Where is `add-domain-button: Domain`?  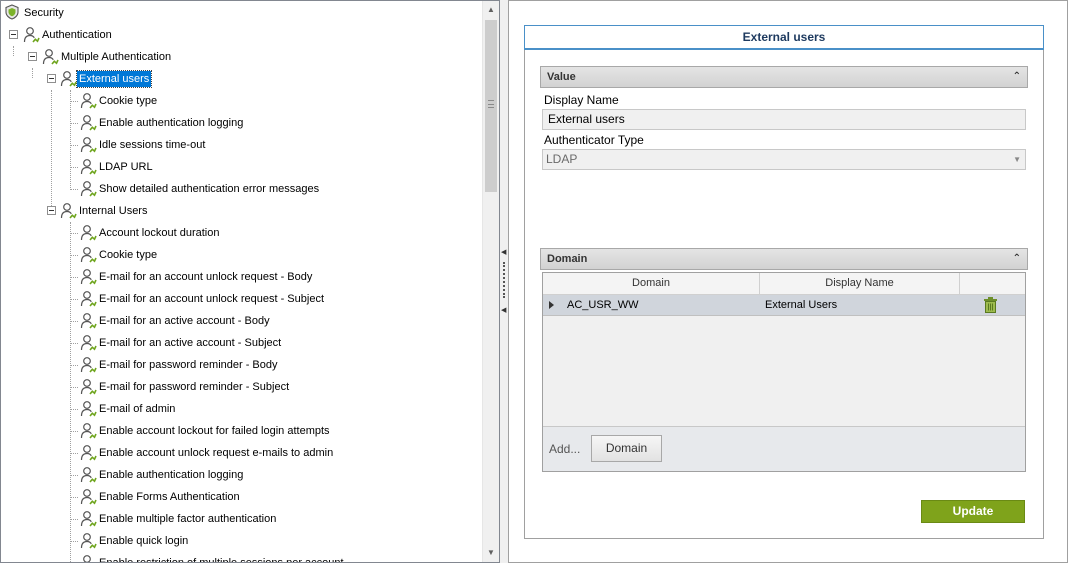 add-domain-button: Domain is located at coordinates (626, 448).